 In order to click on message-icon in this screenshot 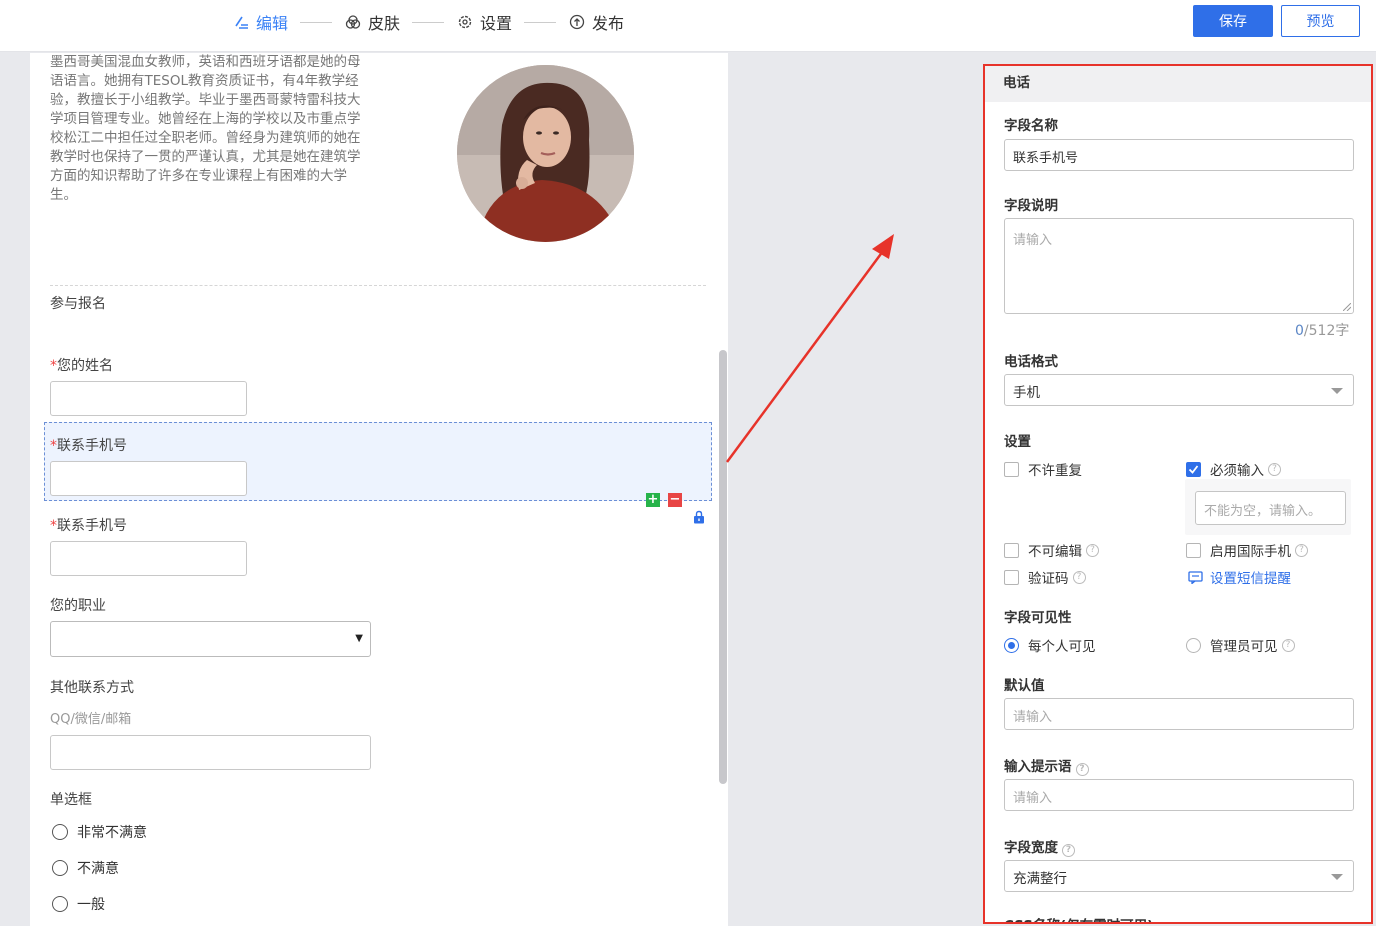, I will do `click(1195, 577)`.